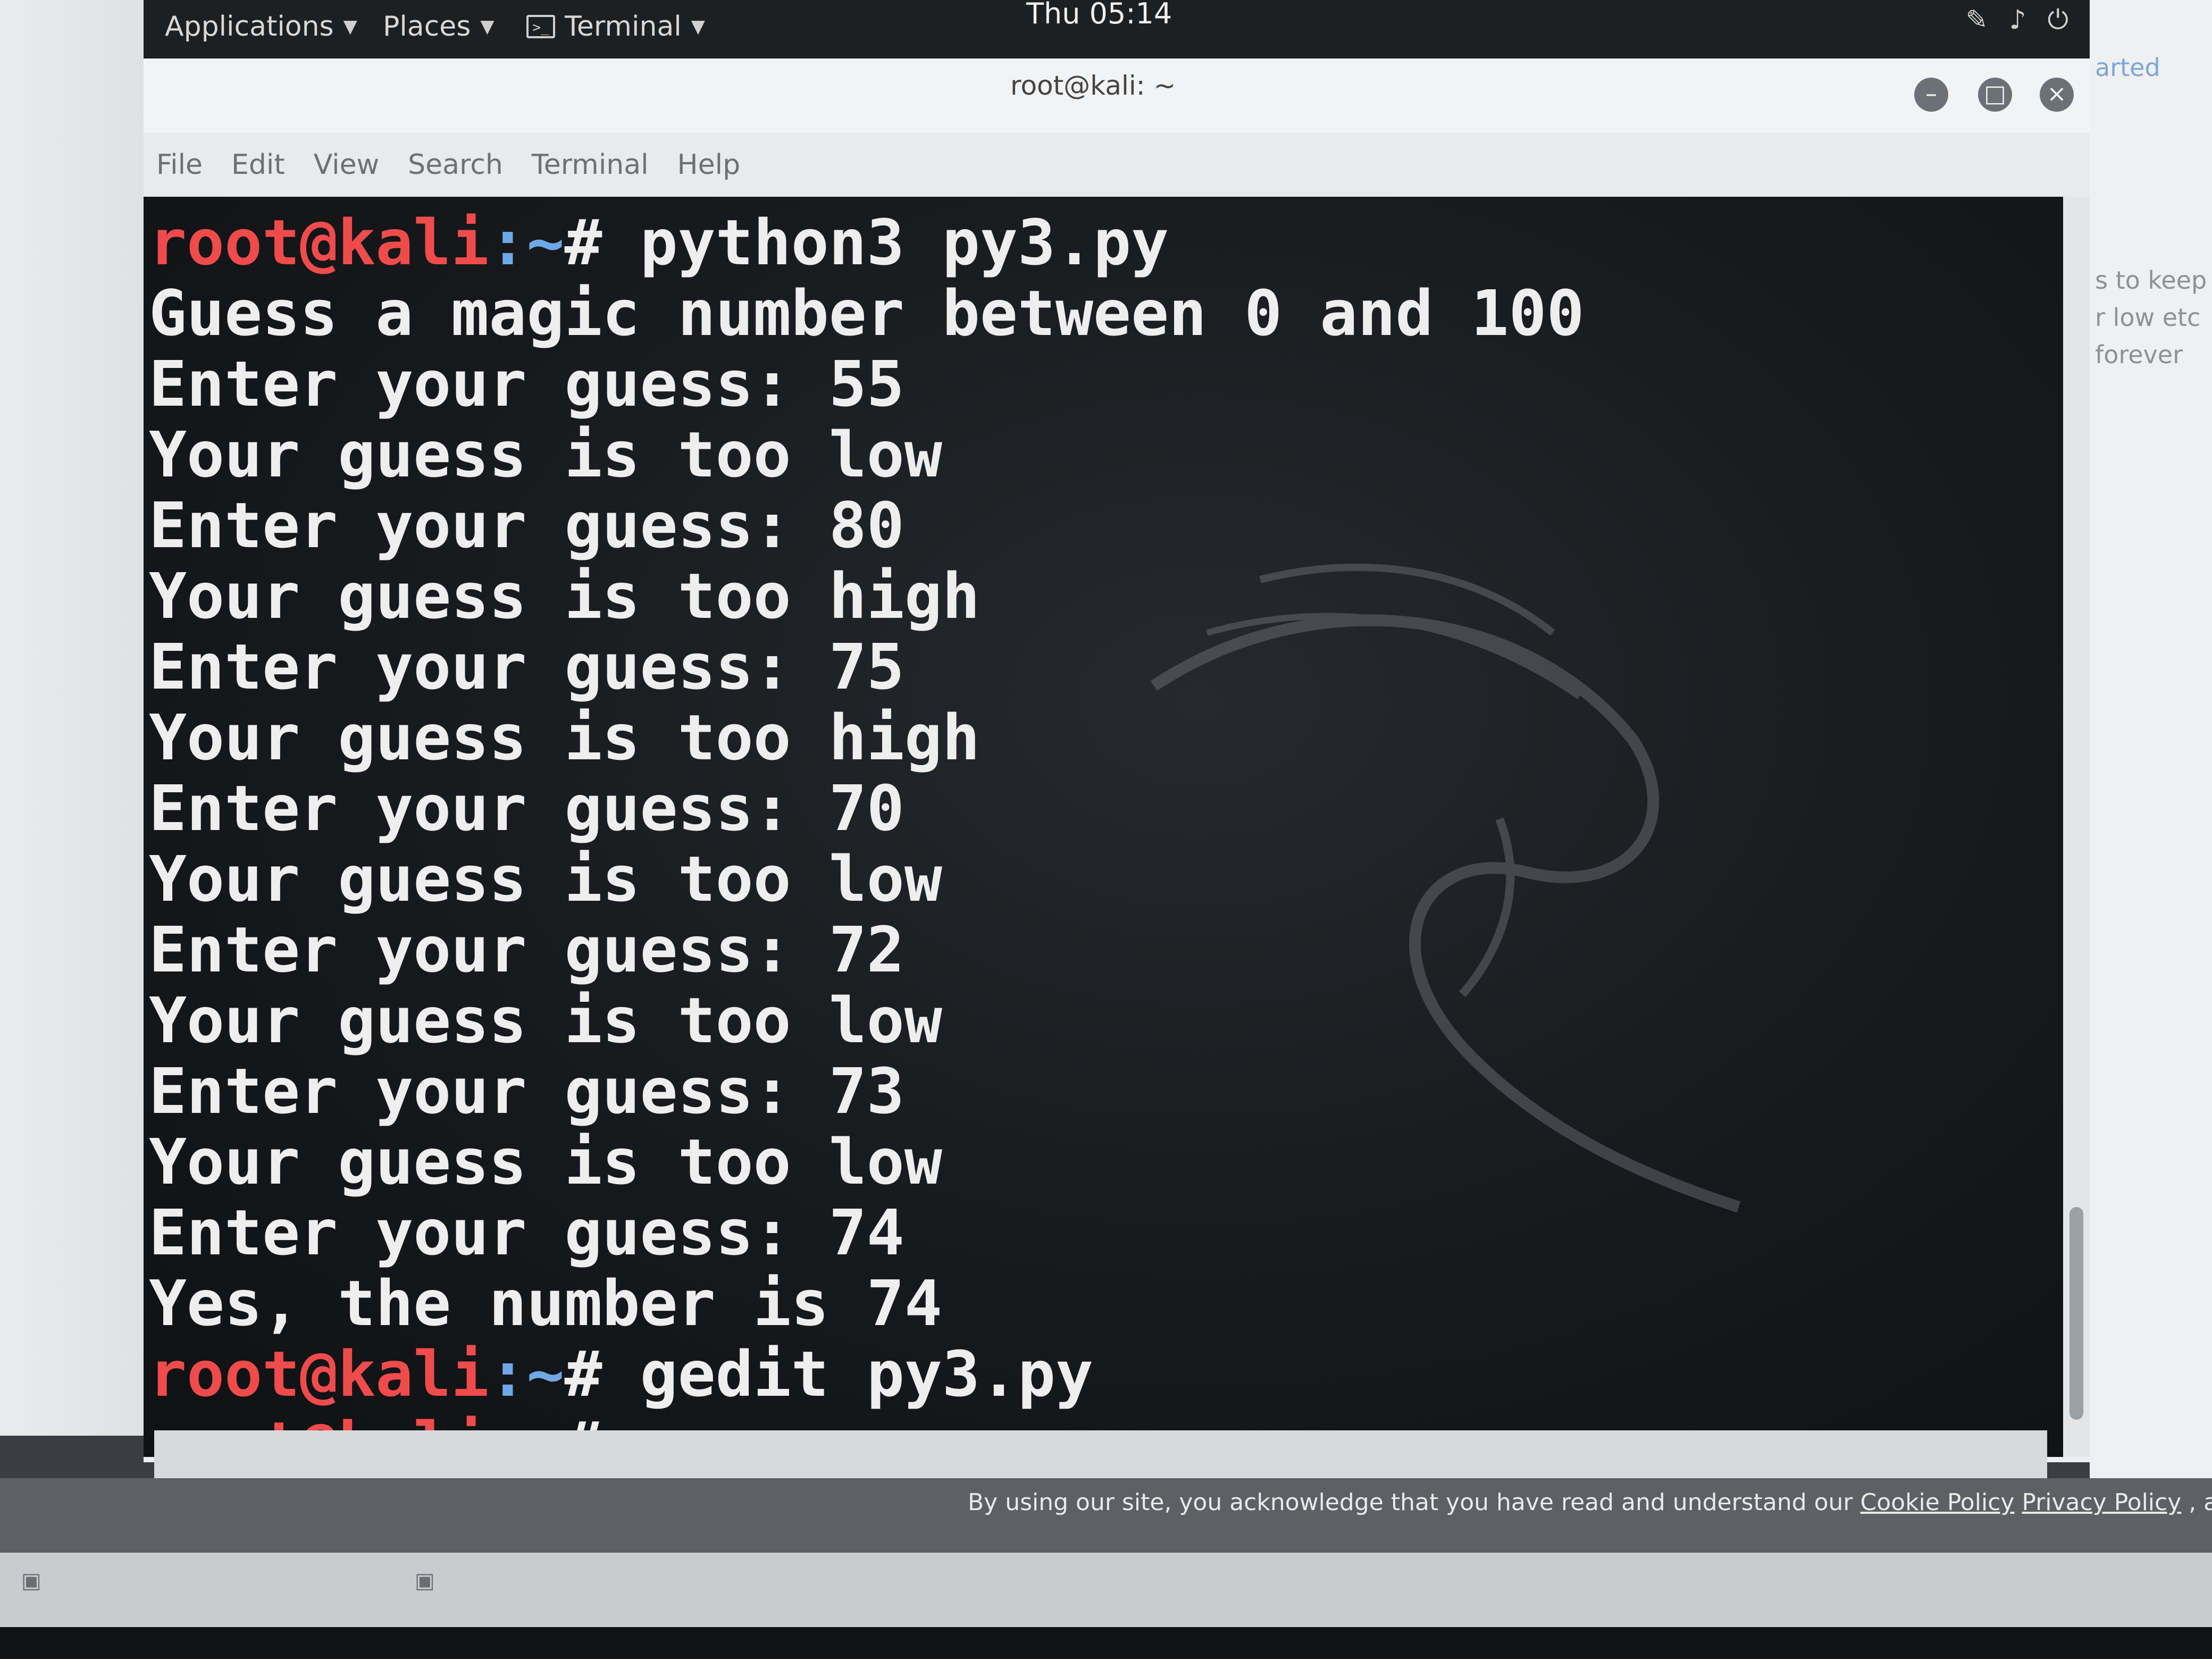 The width and height of the screenshot is (2212, 1659). I want to click on output-line: Enter your guess: 74, so click(867, 1232).